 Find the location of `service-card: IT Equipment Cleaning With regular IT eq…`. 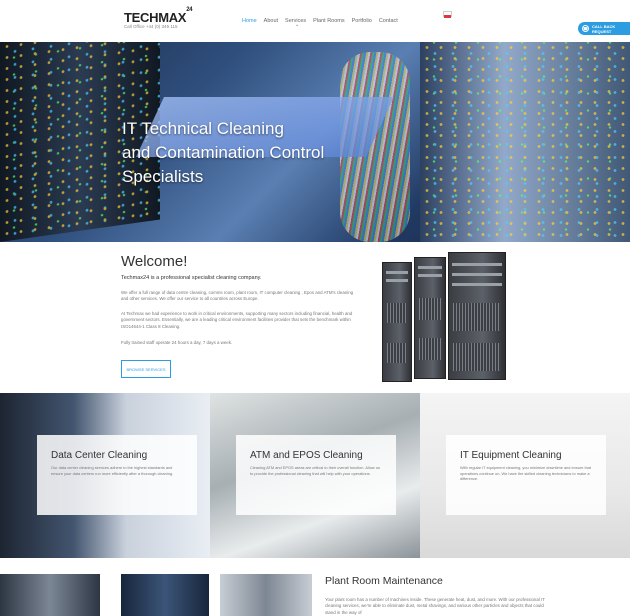

service-card: IT Equipment Cleaning With regular IT eq… is located at coordinates (526, 475).